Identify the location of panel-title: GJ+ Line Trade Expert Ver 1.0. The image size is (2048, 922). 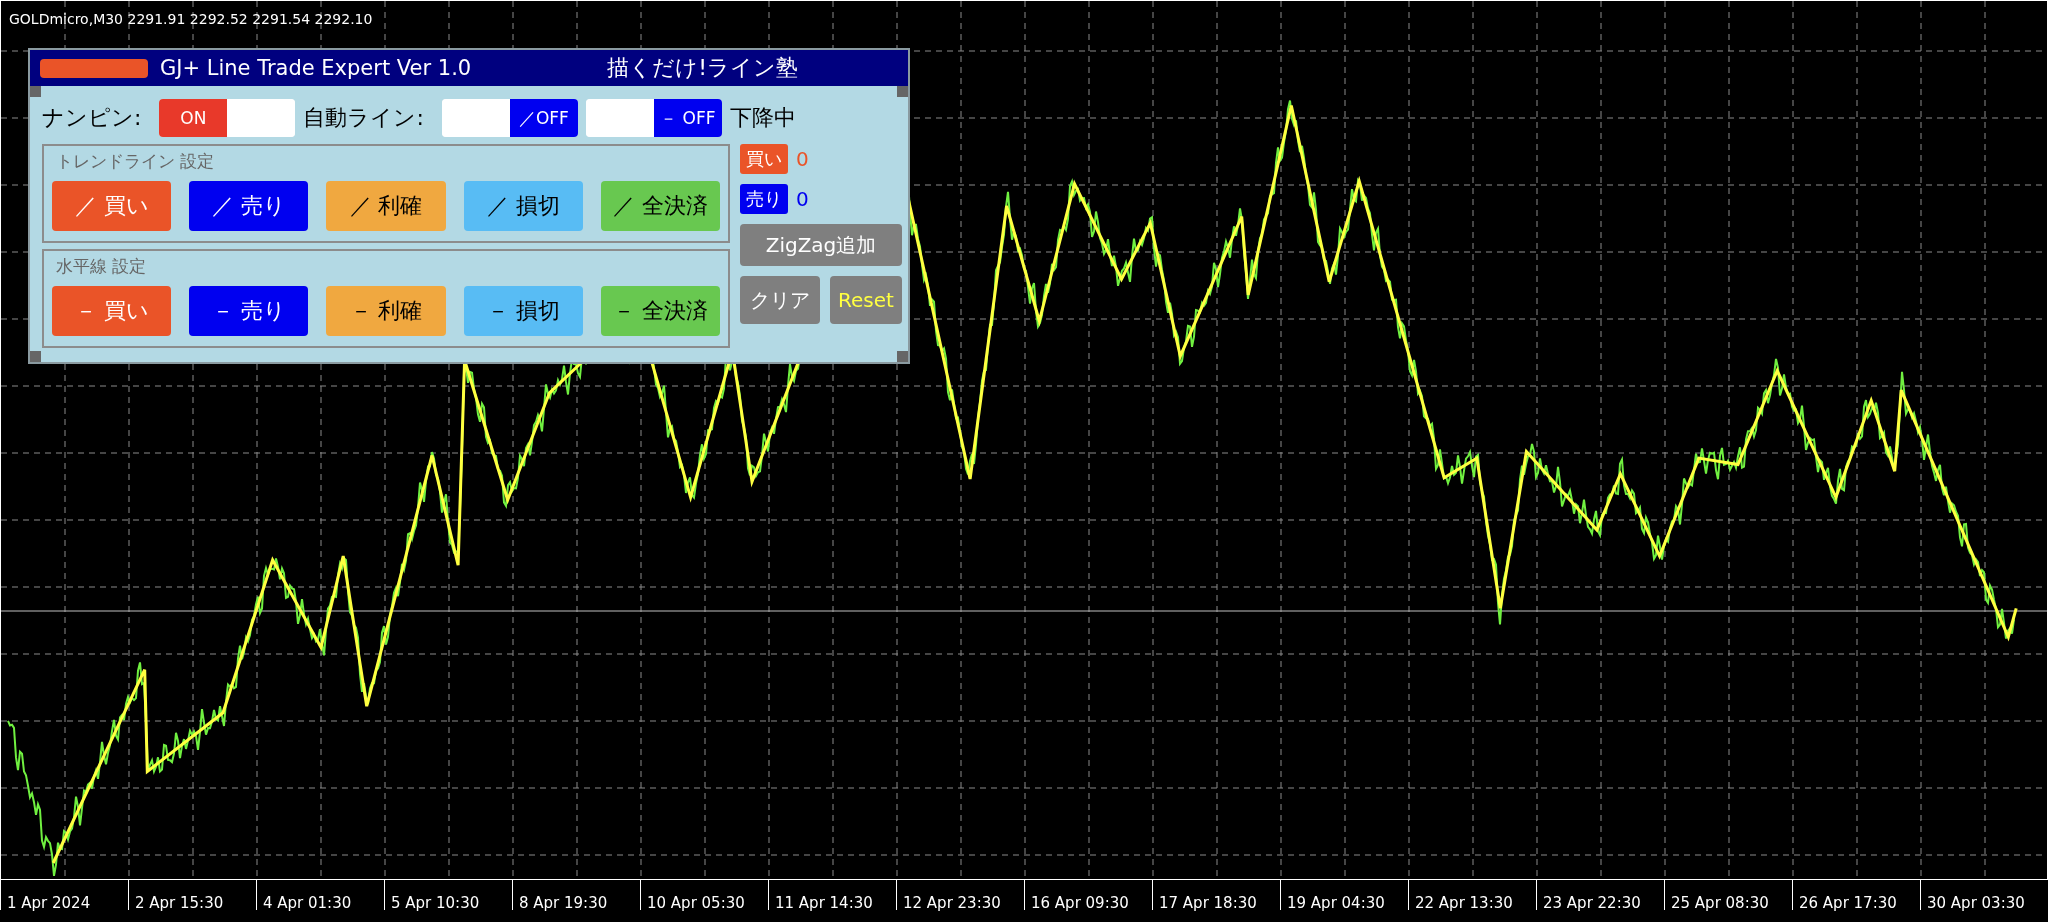
(316, 68).